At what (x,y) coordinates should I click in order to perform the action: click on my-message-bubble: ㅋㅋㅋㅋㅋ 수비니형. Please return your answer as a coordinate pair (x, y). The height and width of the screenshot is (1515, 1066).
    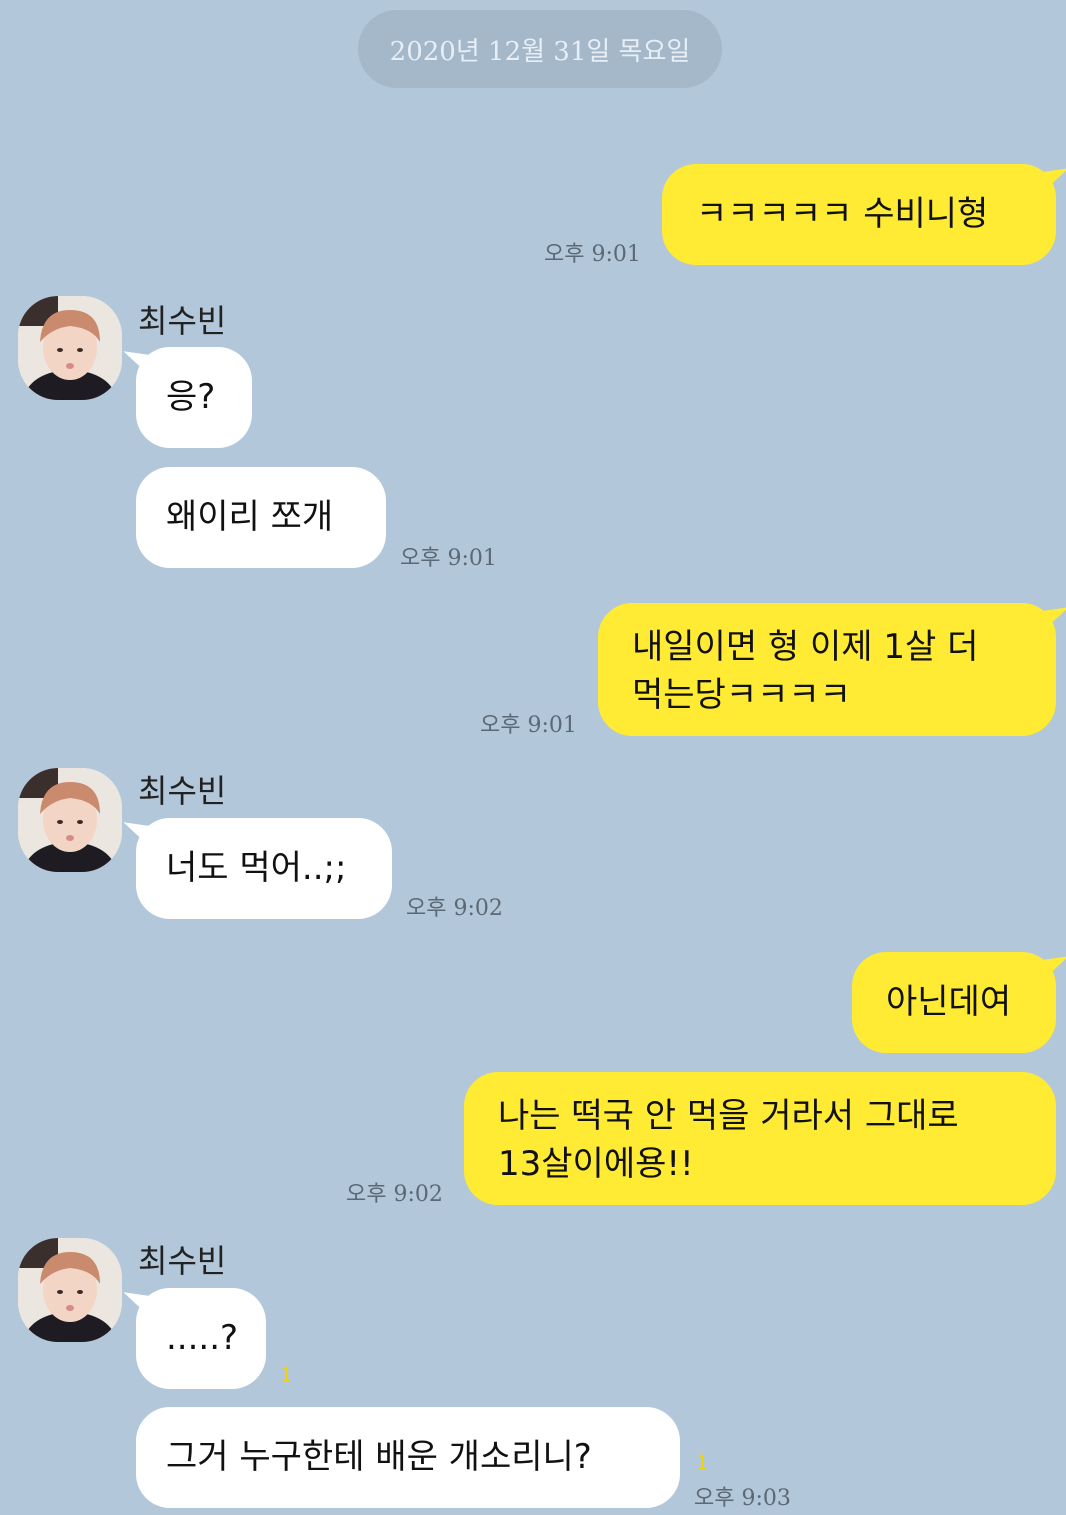
    Looking at the image, I should click on (859, 214).